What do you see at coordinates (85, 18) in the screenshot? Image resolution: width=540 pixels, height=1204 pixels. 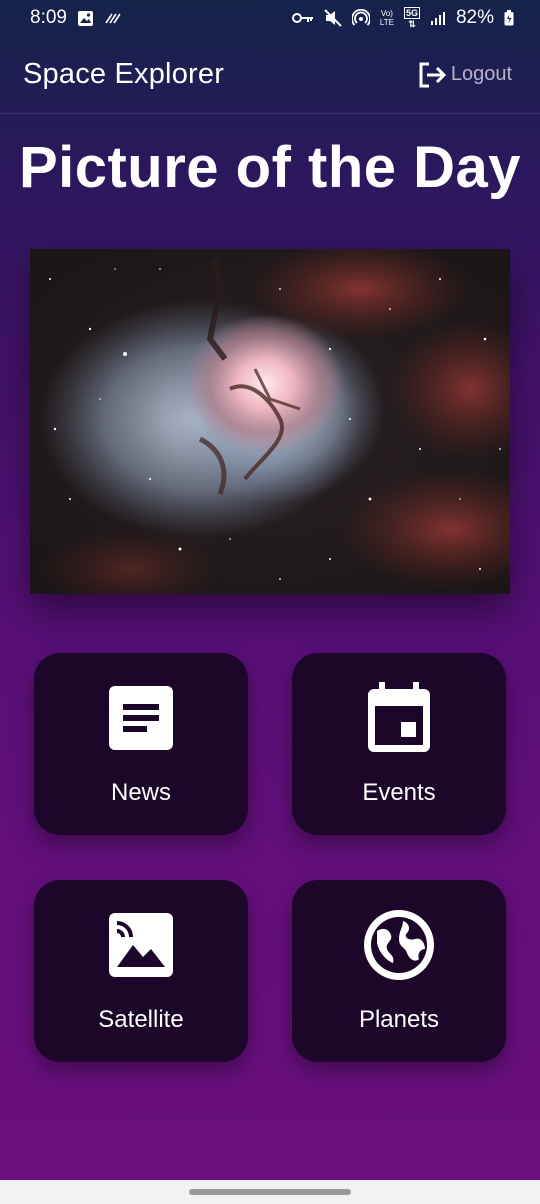 I see `gallery-icon` at bounding box center [85, 18].